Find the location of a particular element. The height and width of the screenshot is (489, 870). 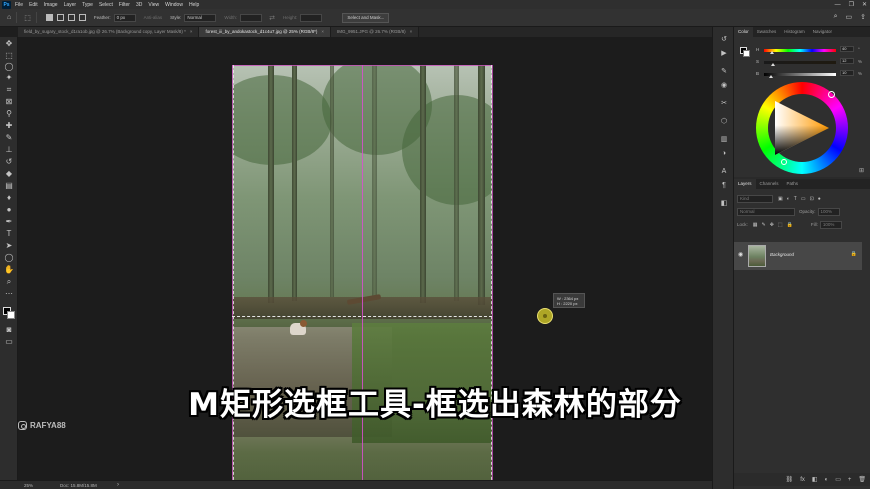

magic-wand-tool-icon: ✦ is located at coordinates (9, 78).